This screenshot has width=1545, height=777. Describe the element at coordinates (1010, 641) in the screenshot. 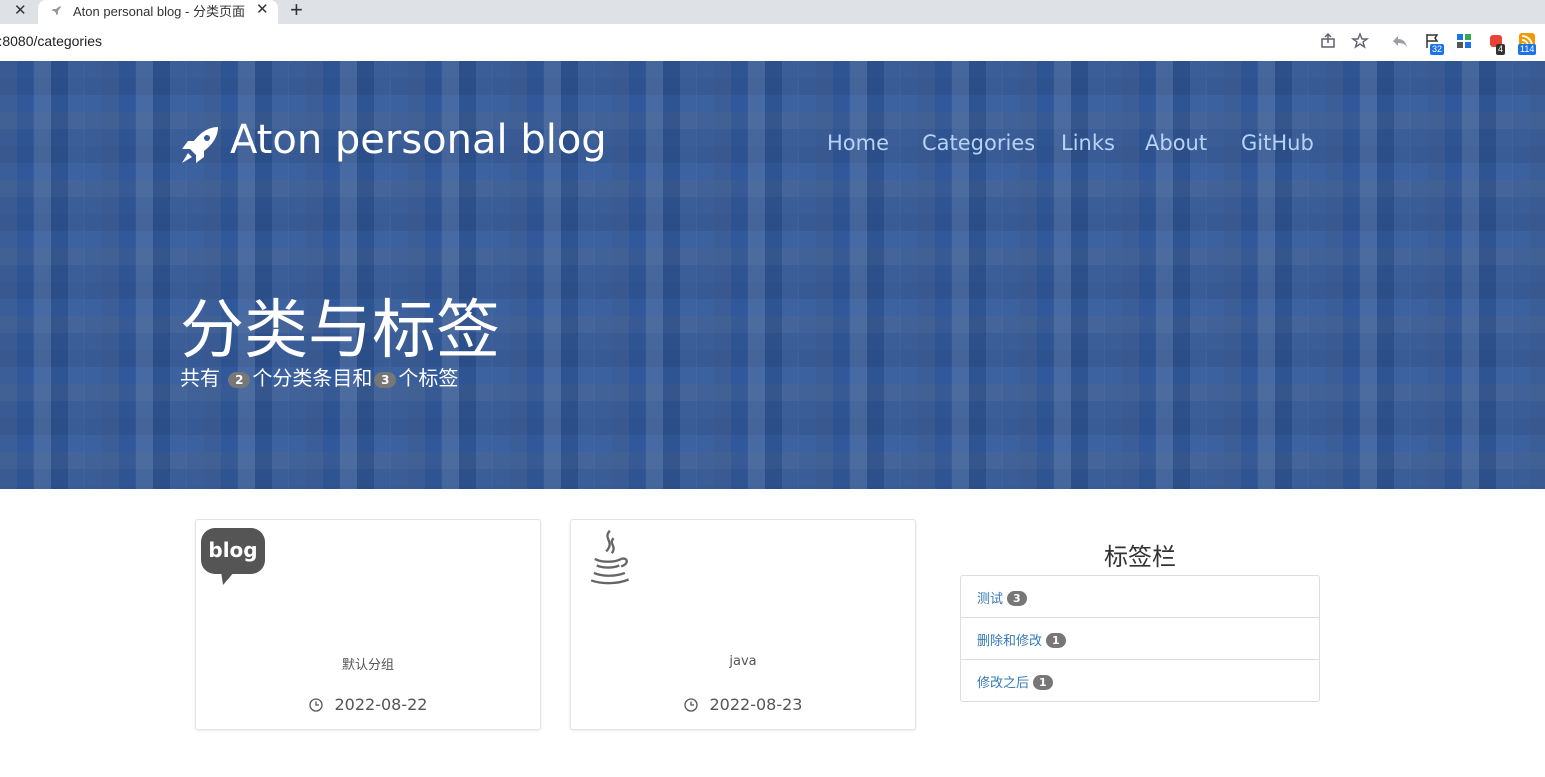

I see `tag-label: 删除和修改` at that location.